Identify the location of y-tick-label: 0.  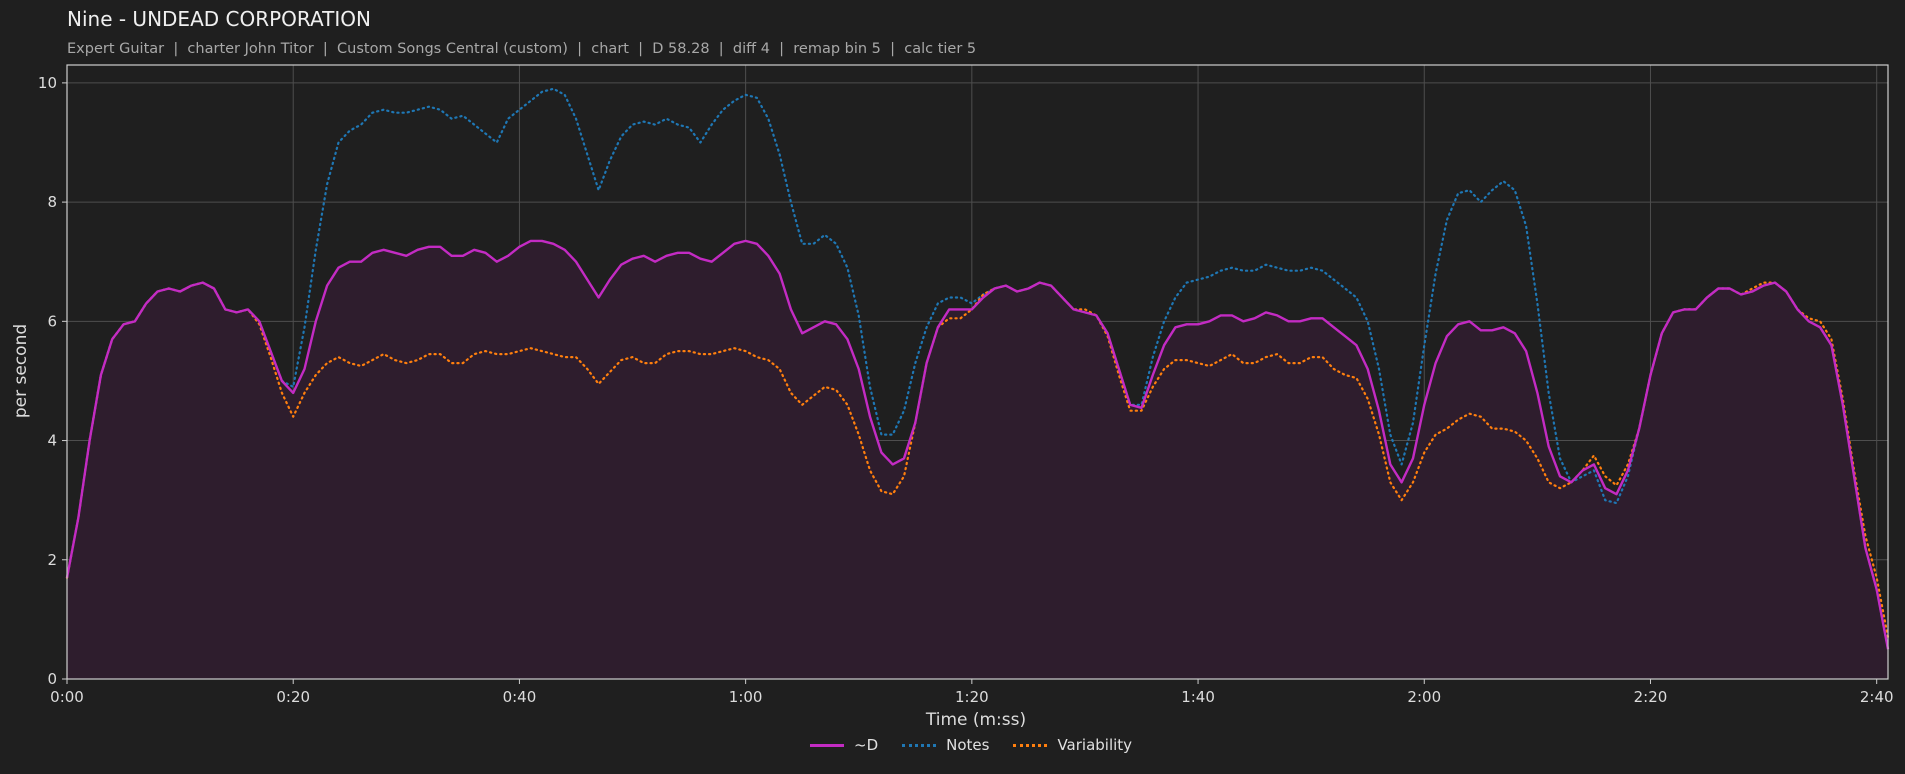
(52, 679).